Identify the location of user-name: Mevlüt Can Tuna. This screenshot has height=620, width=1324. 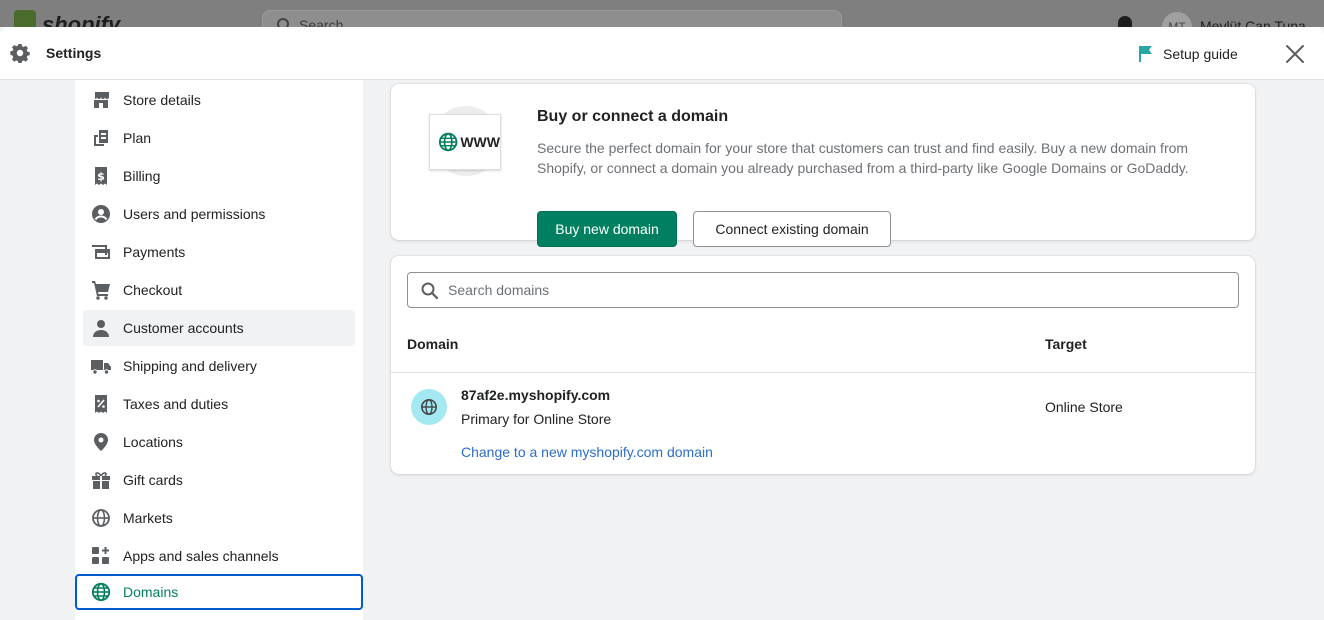
(1253, 22).